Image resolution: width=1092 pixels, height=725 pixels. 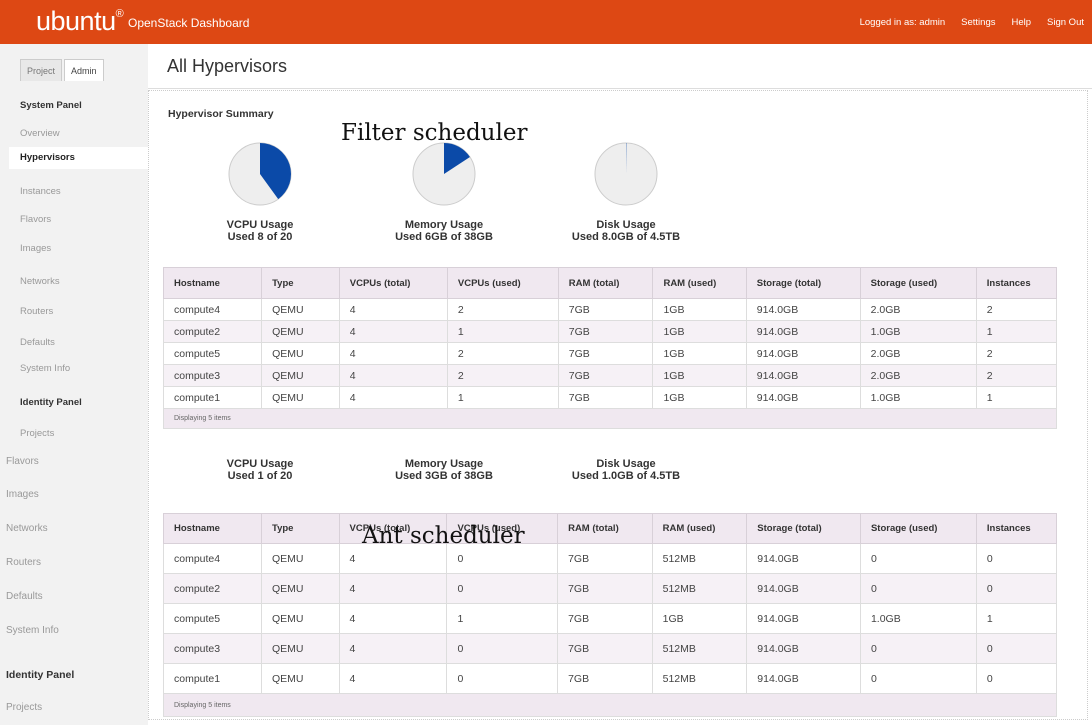 I want to click on sidebar-item-hypervisors: Hypervisors, so click(x=78, y=158).